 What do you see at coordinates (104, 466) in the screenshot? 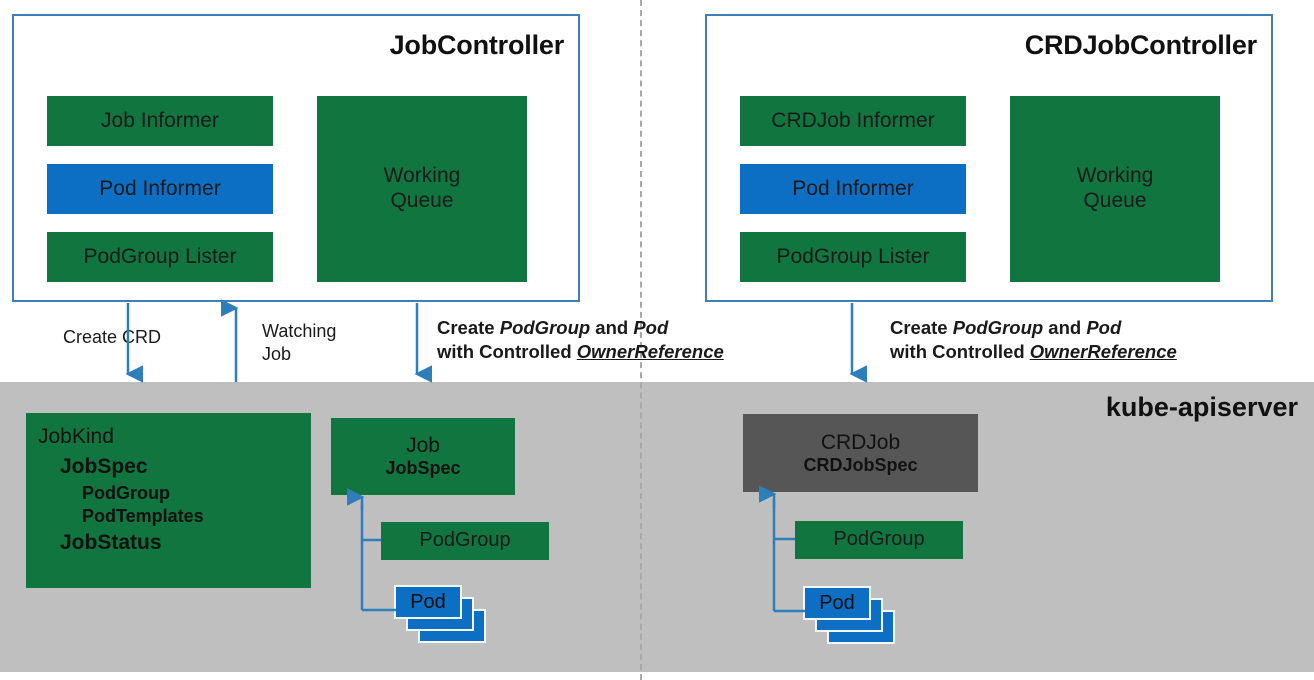
I see `jobkind-jobspec: JobSpec` at bounding box center [104, 466].